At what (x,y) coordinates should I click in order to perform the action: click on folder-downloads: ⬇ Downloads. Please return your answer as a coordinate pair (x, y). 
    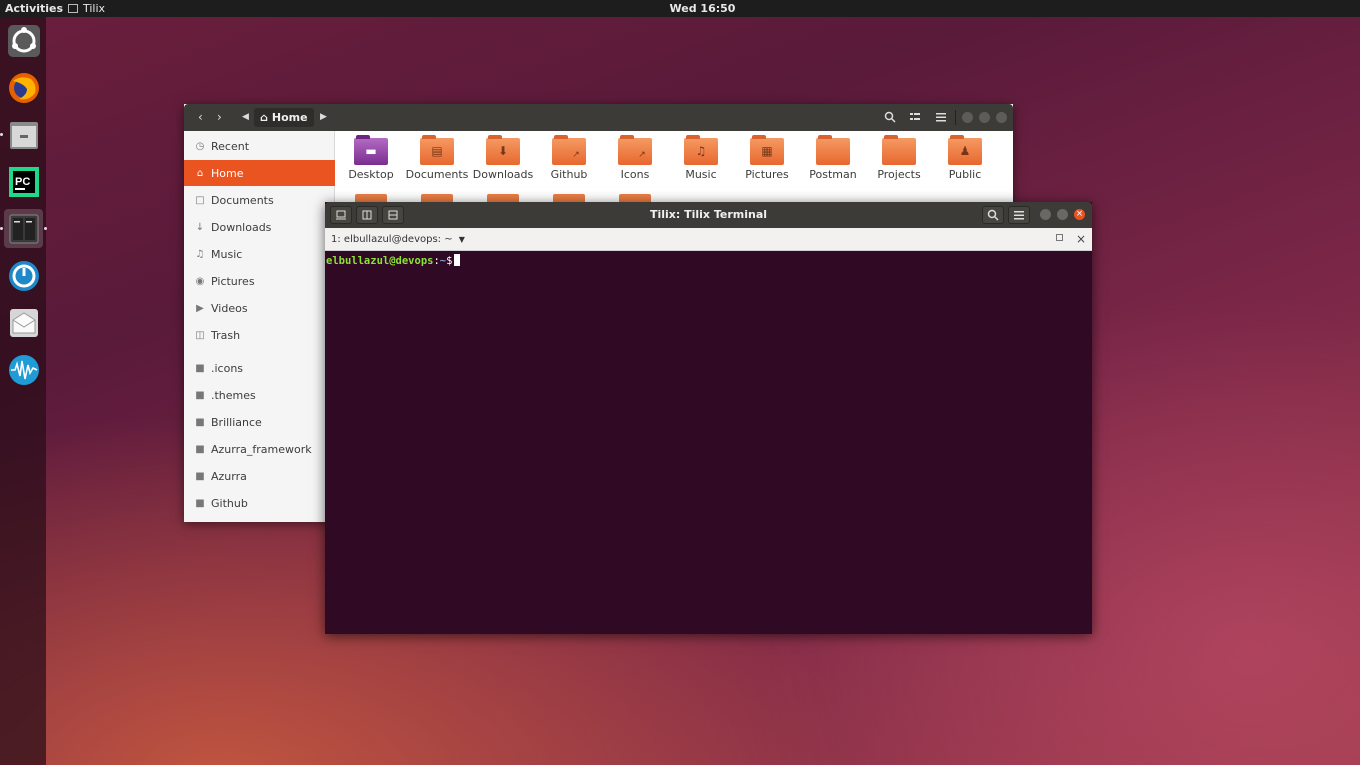
    Looking at the image, I should click on (503, 158).